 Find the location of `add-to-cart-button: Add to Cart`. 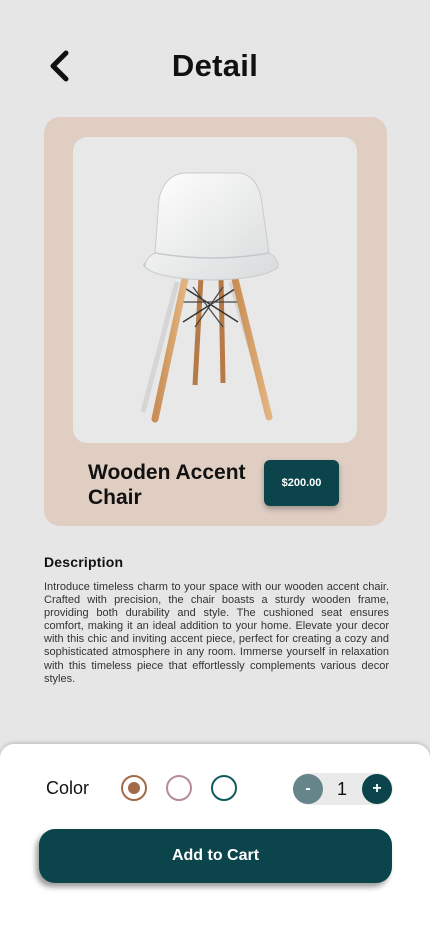

add-to-cart-button: Add to Cart is located at coordinates (215, 856).